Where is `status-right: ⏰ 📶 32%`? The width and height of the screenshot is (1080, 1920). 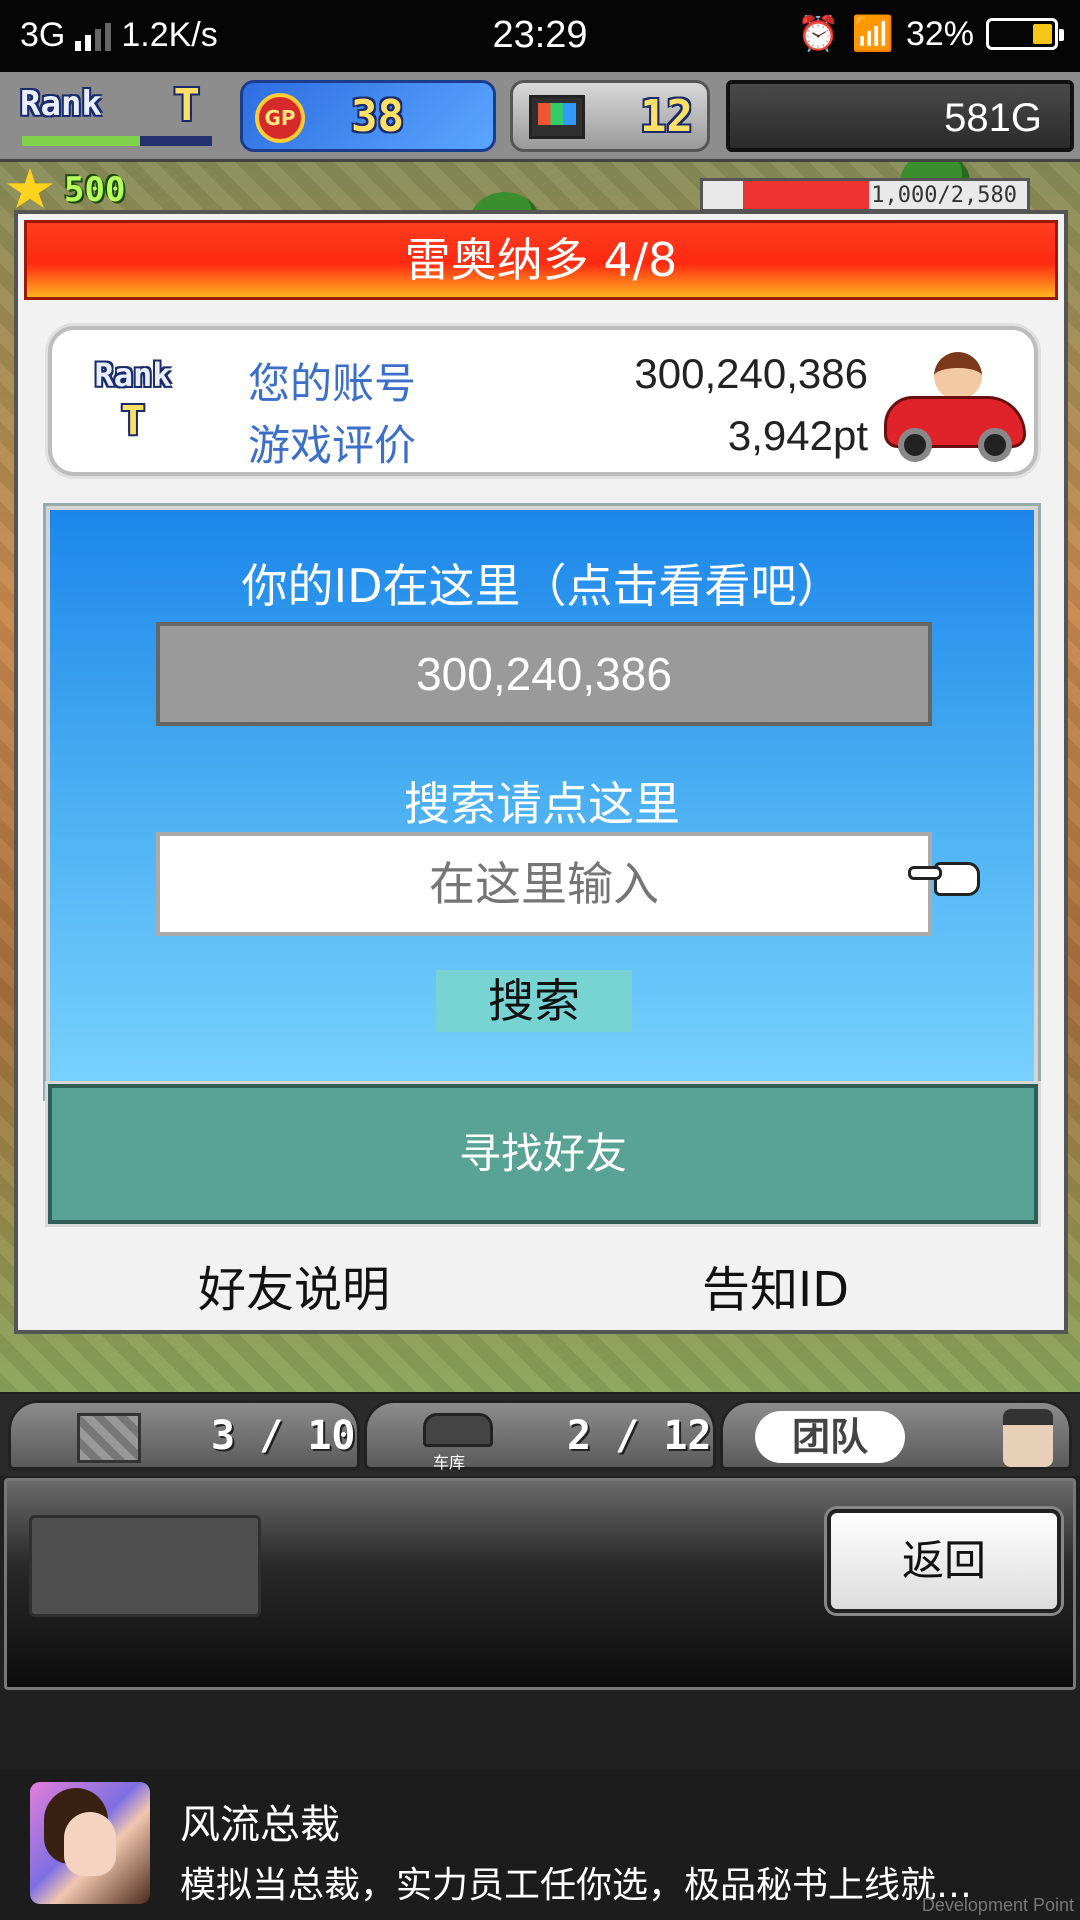 status-right: ⏰ 📶 32% is located at coordinates (930, 34).